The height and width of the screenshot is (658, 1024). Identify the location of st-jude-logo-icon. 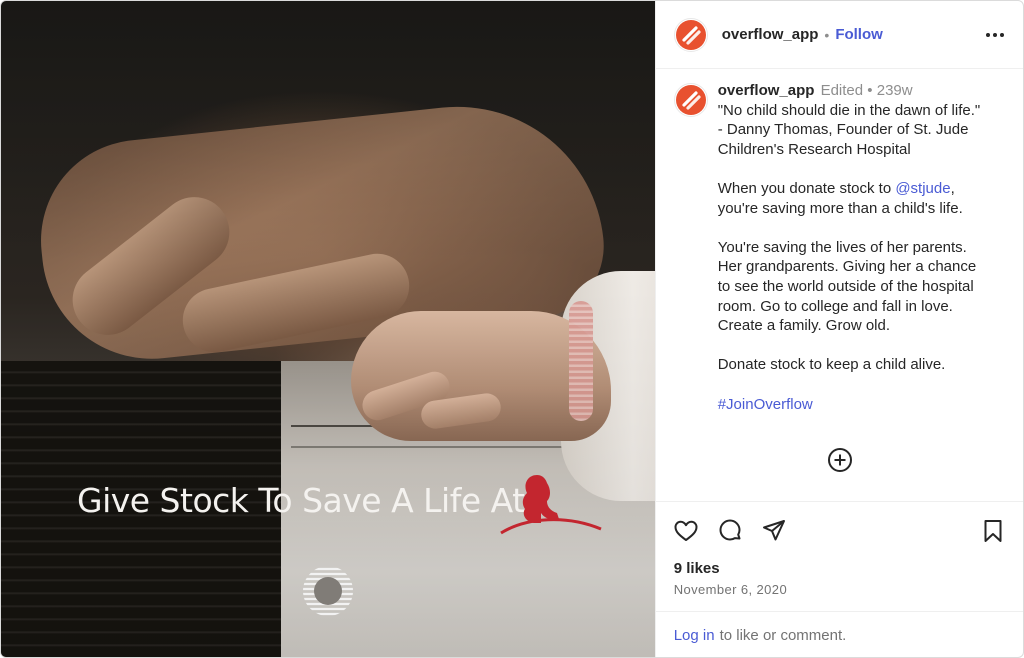
(551, 505).